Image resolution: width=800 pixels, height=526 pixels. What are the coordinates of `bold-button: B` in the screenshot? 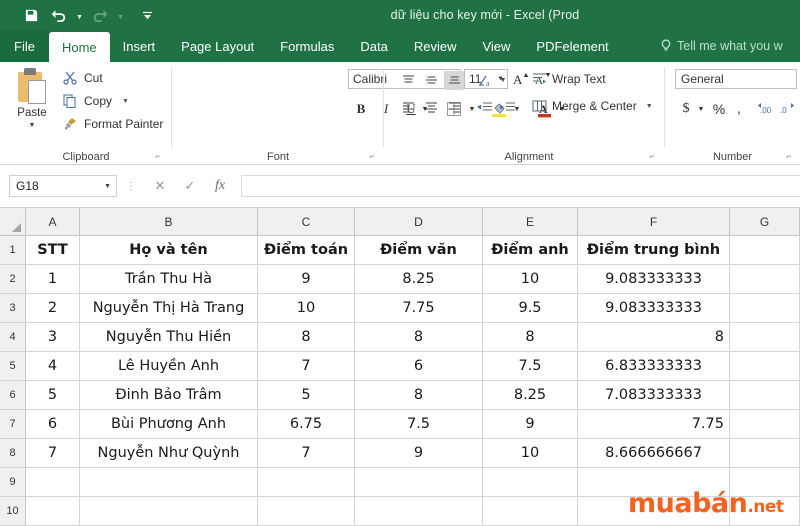 It's located at (361, 109).